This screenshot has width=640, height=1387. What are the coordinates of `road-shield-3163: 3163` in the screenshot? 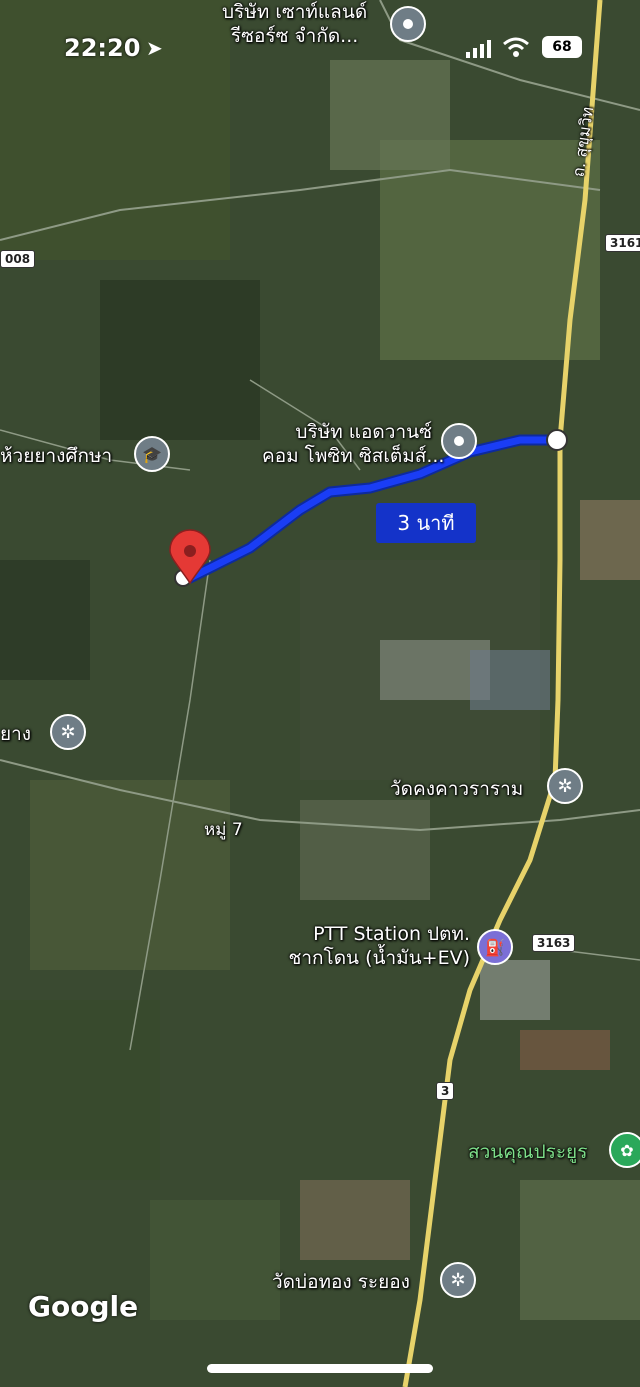 It's located at (554, 943).